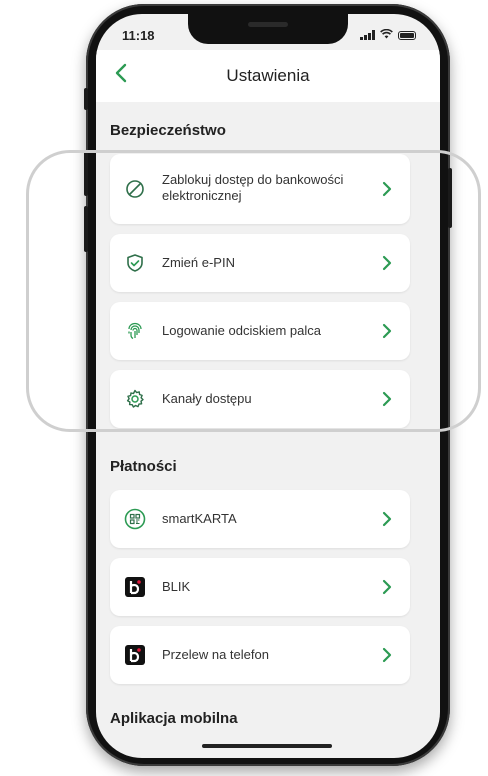 This screenshot has height=776, width=488. I want to click on page-title: Ustawienia, so click(268, 75).